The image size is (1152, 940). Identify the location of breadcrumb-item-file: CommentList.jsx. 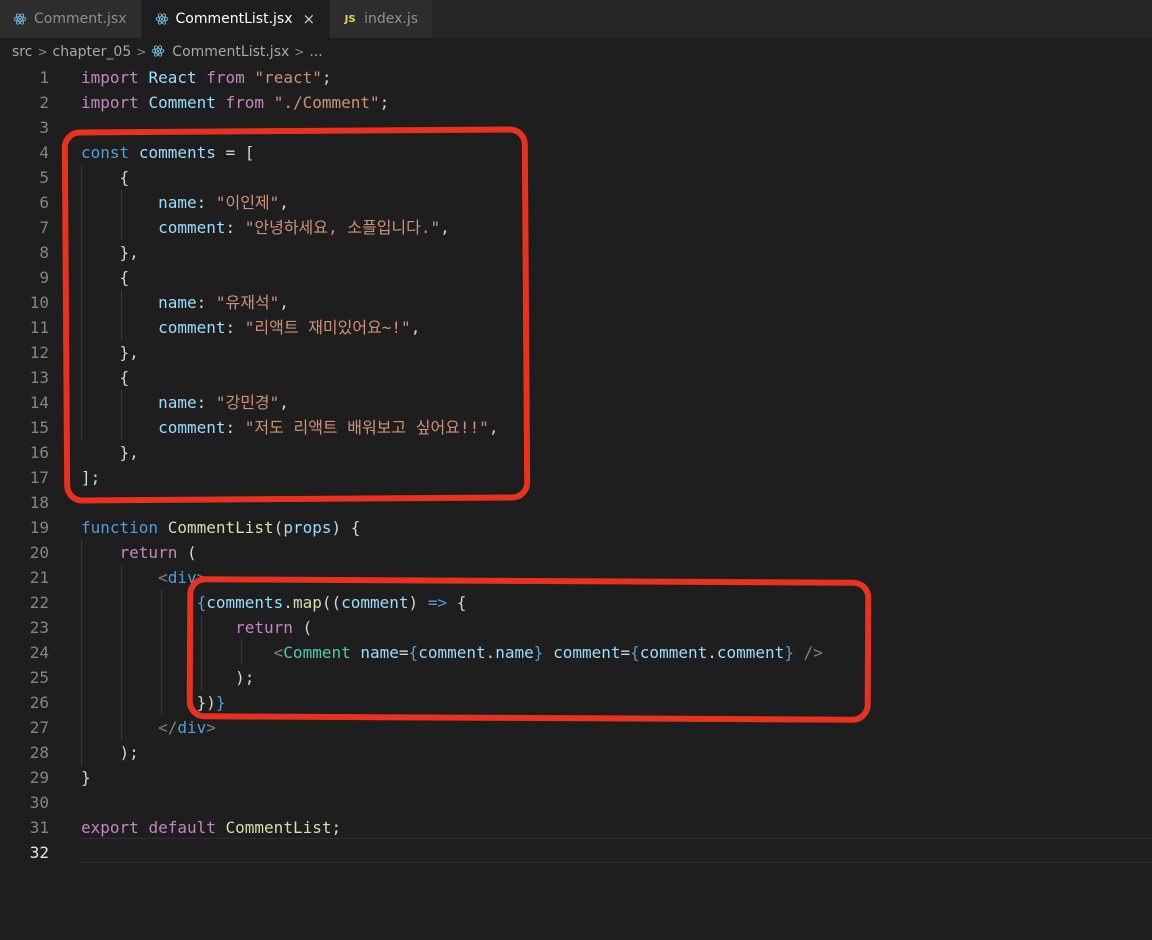
(230, 52).